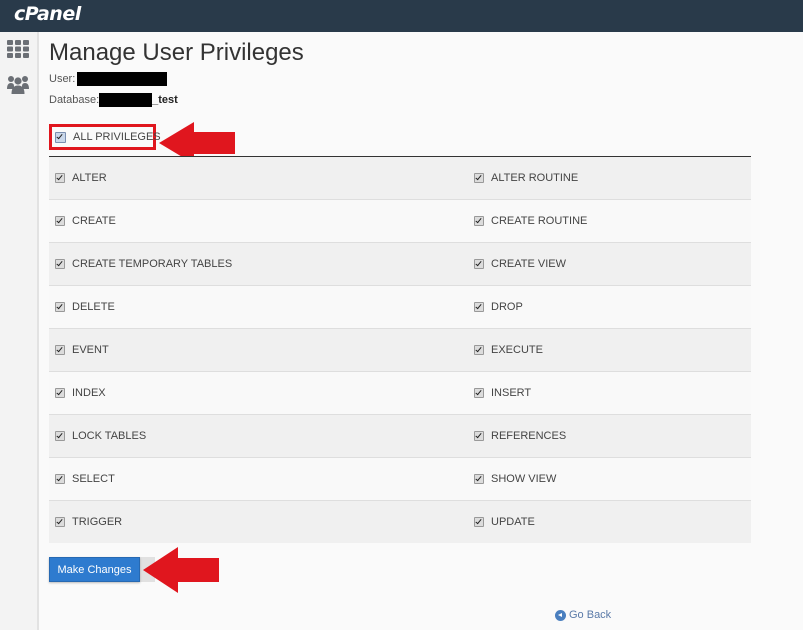 Image resolution: width=803 pixels, height=630 pixels. I want to click on cpanel-logo: cPanel, so click(47, 14).